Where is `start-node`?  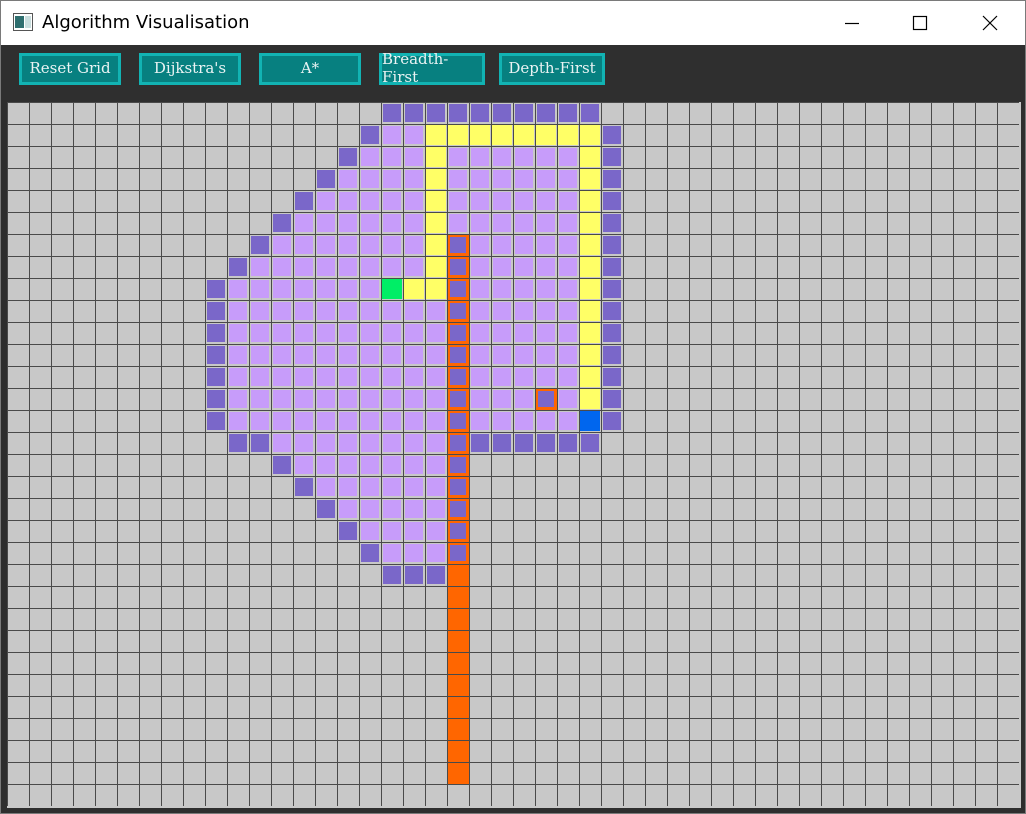 start-node is located at coordinates (392, 289).